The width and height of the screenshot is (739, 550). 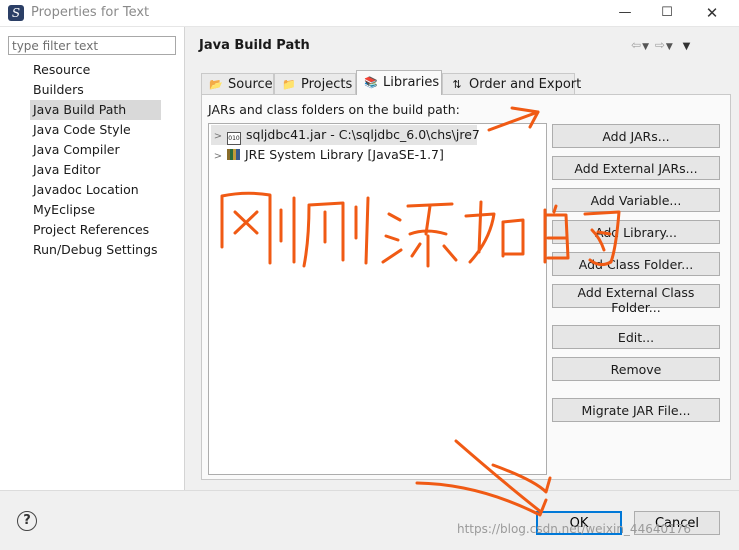 I want to click on view-menu-icon: ▼, so click(x=687, y=46).